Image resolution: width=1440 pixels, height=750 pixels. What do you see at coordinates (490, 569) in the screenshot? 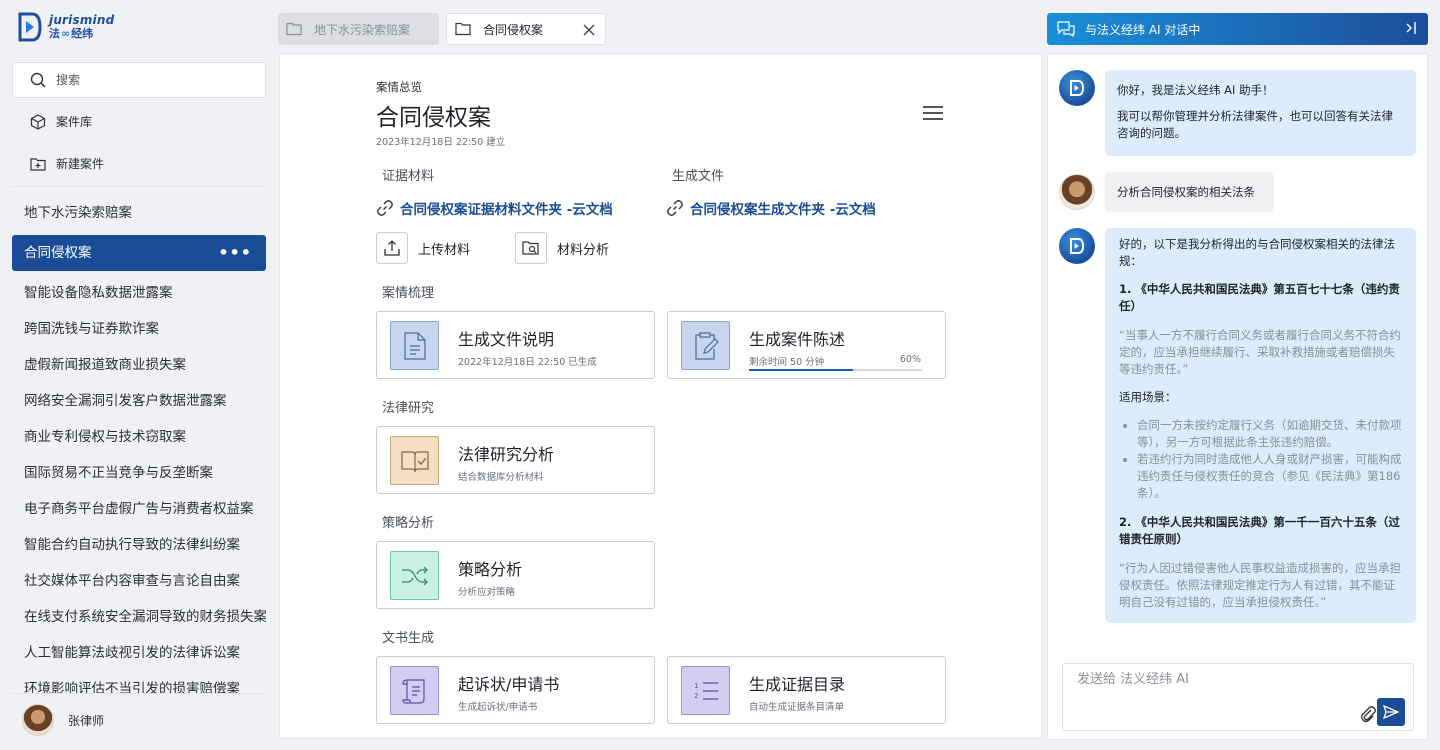
I see `card-title: 策略分析` at bounding box center [490, 569].